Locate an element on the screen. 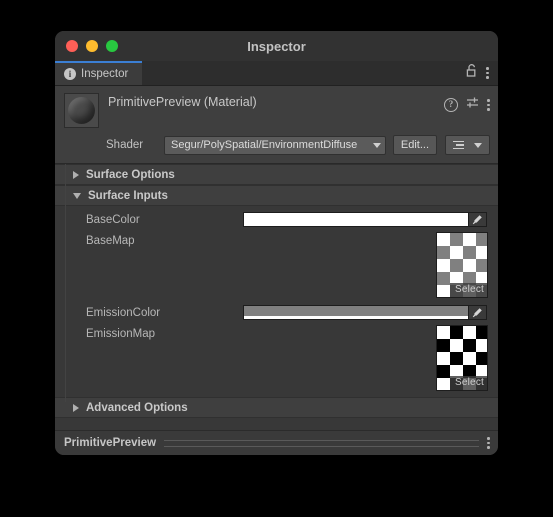  settings-sliders-icon is located at coordinates (472, 105).